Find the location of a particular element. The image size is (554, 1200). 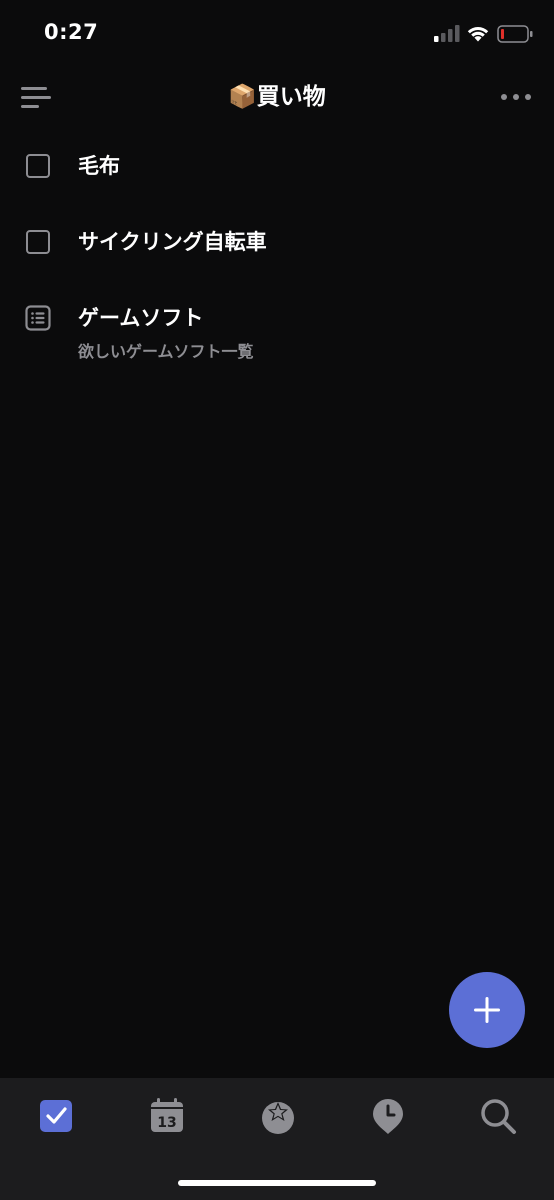

cellular-signal-icon is located at coordinates (447, 33).